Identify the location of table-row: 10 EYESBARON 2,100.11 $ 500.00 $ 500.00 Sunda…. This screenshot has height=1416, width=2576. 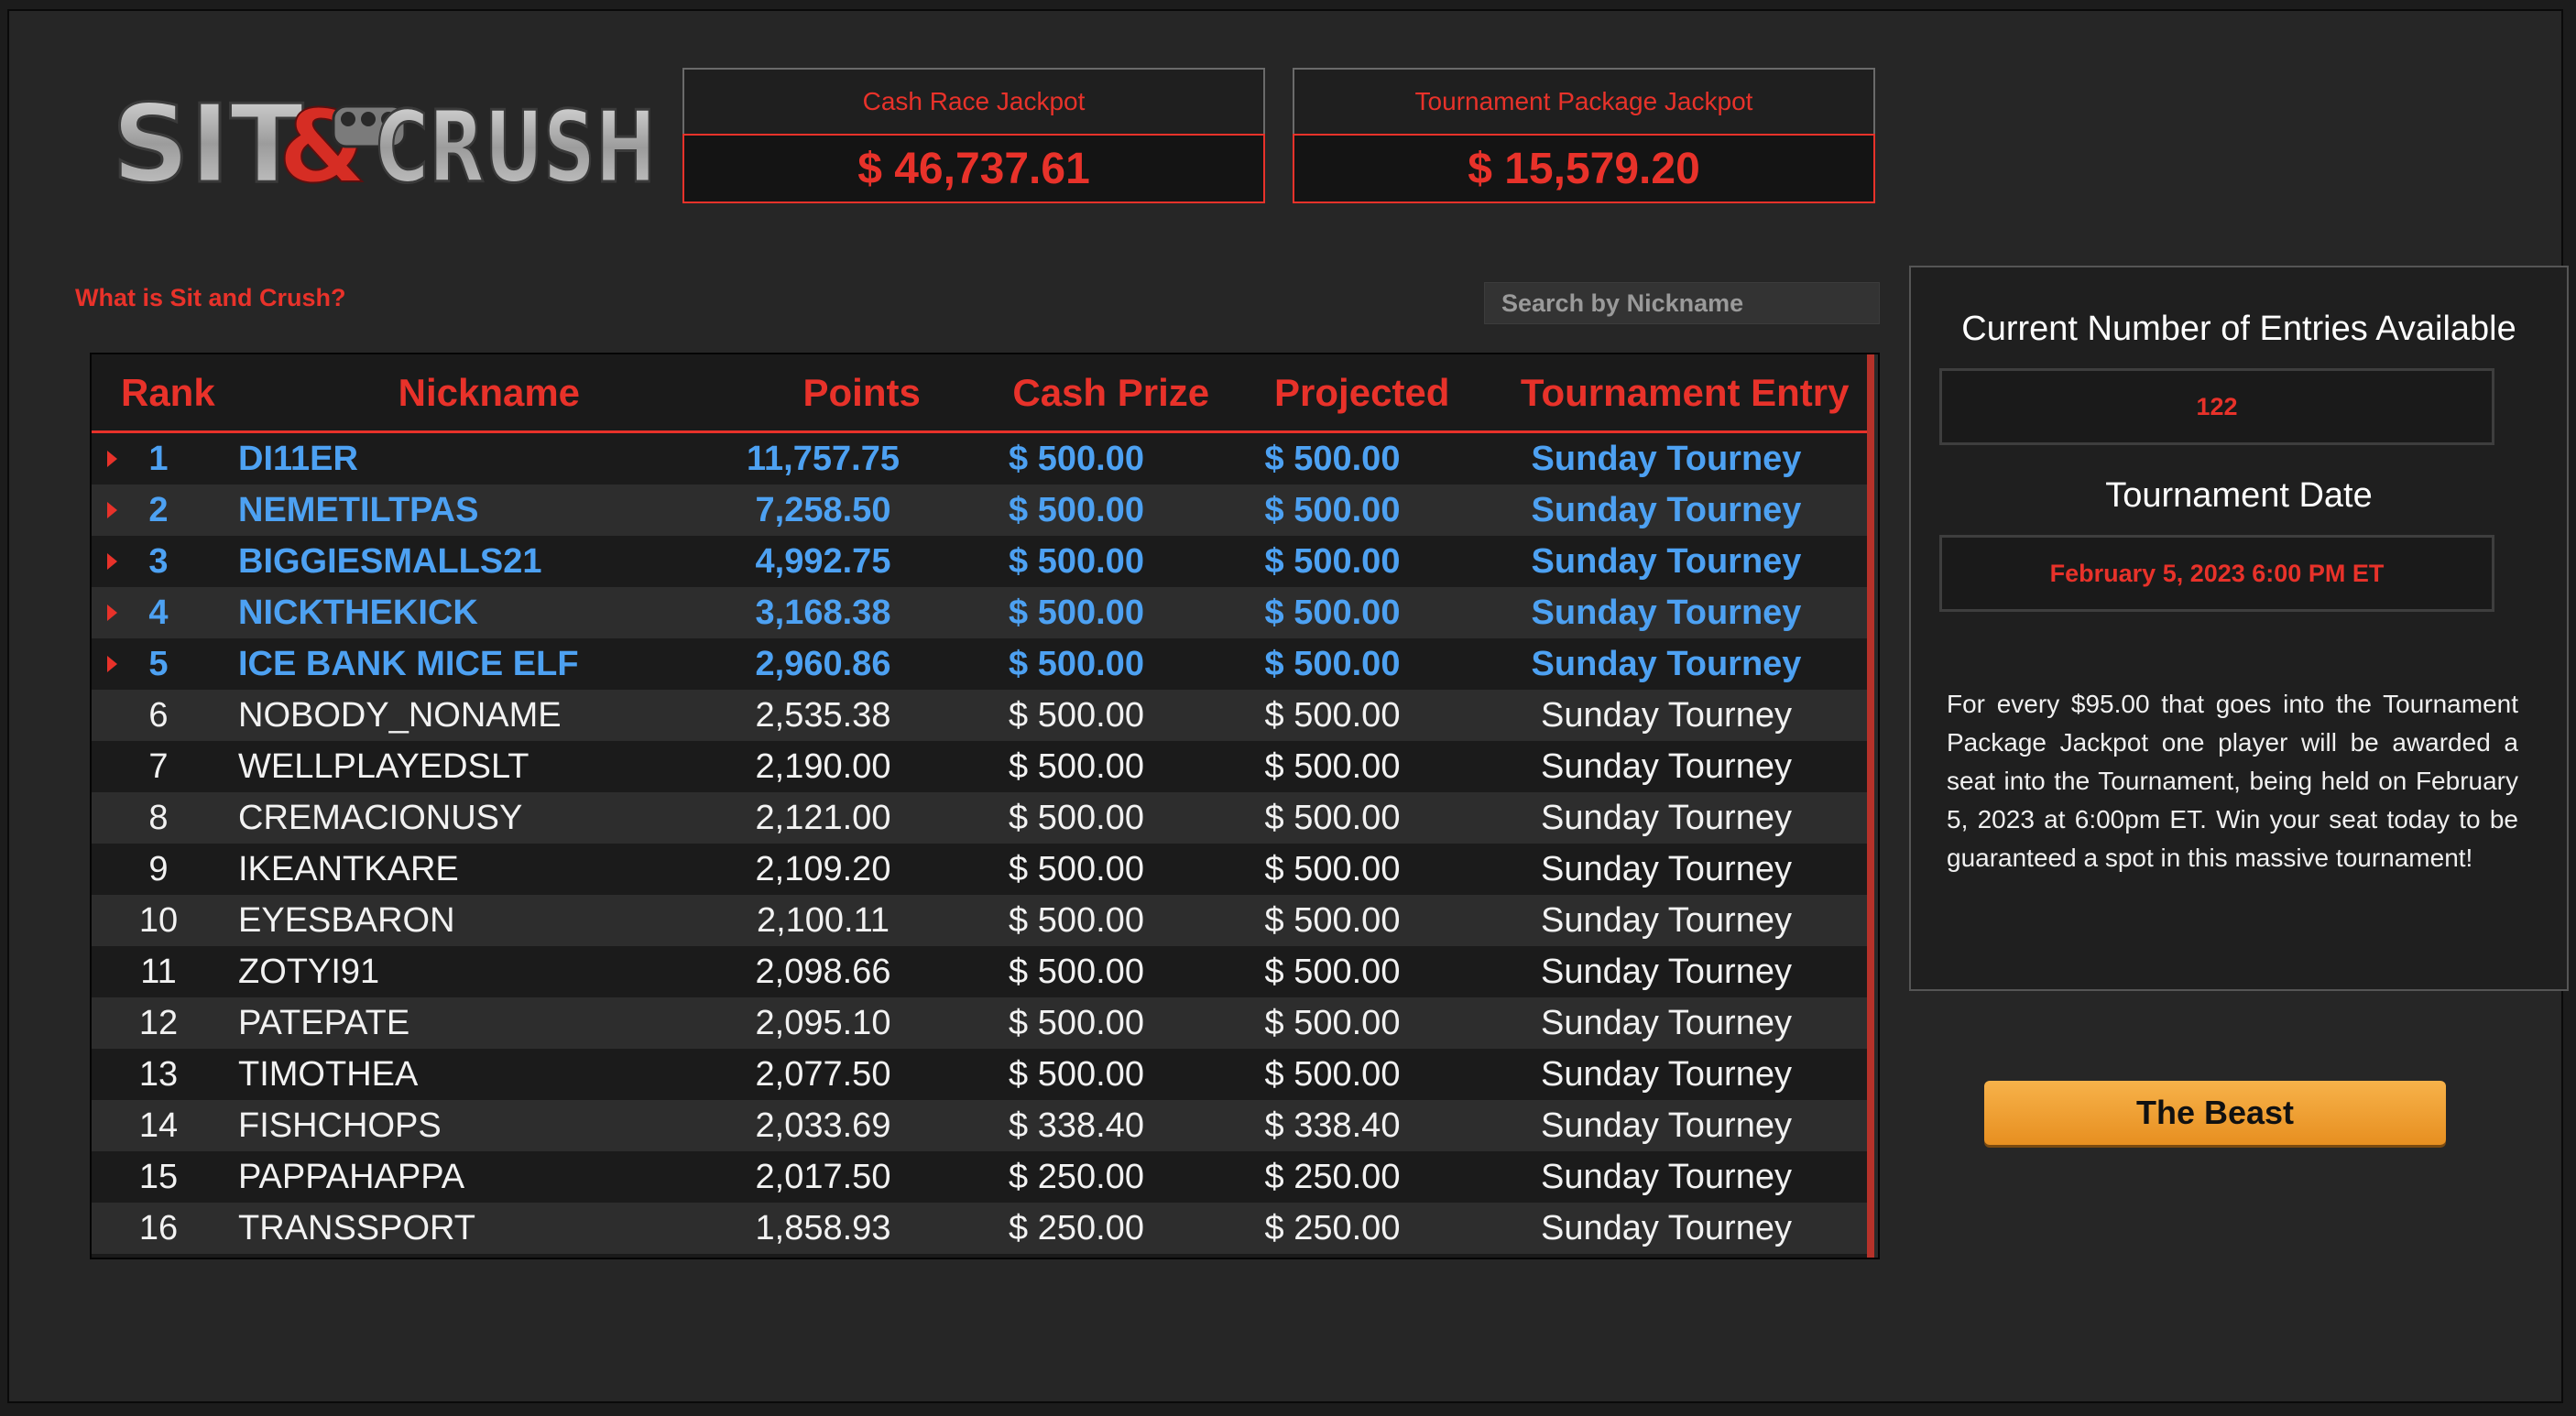
(985, 920).